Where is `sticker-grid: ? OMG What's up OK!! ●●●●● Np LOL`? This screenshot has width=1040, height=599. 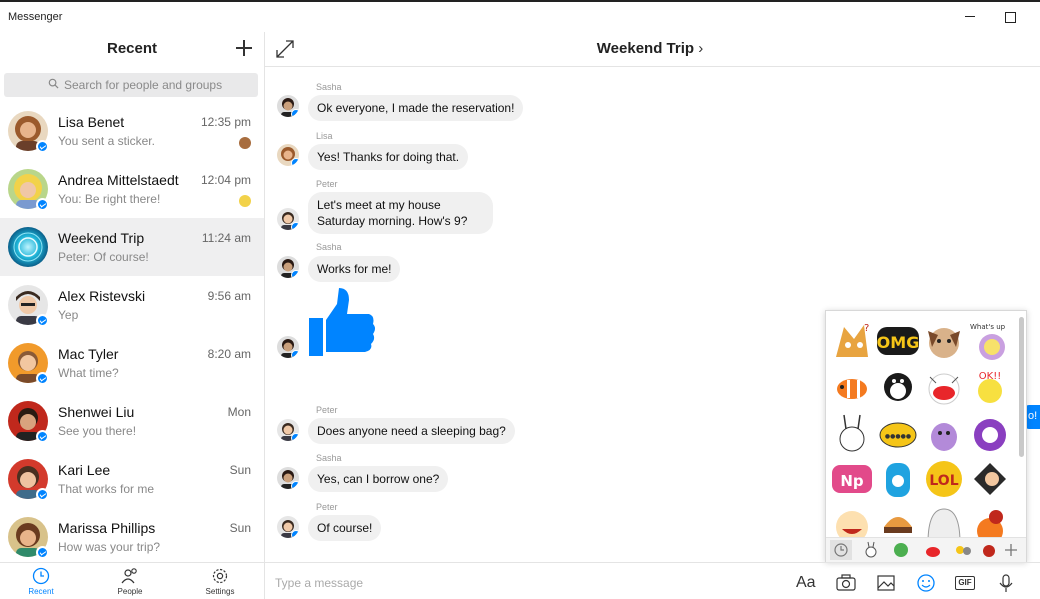
sticker-grid: ? OMG What's up OK!! ●●●●● Np LOL is located at coordinates (921, 424).